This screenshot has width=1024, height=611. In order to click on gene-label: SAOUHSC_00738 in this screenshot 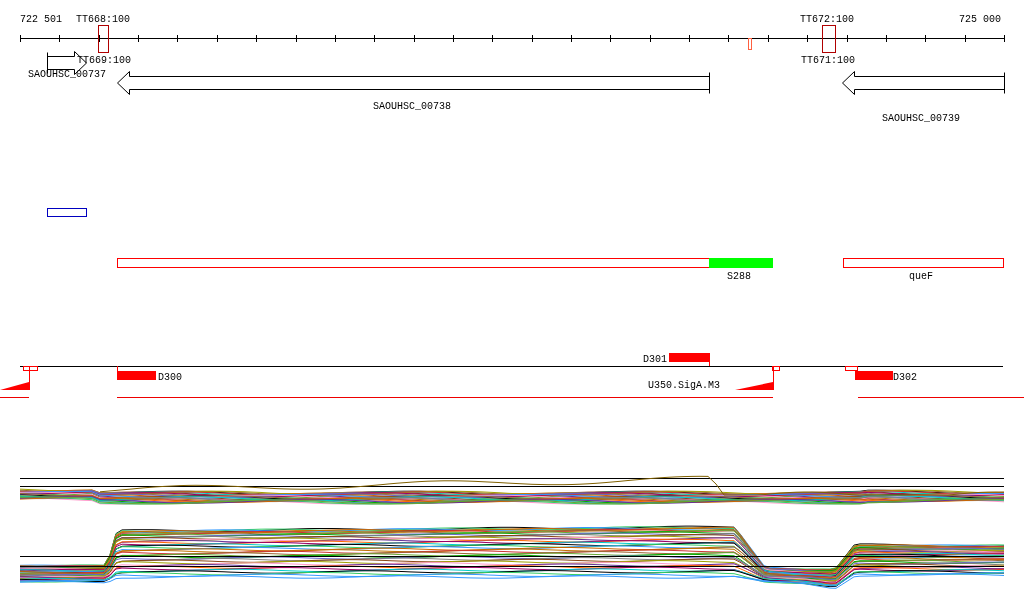, I will do `click(412, 106)`.